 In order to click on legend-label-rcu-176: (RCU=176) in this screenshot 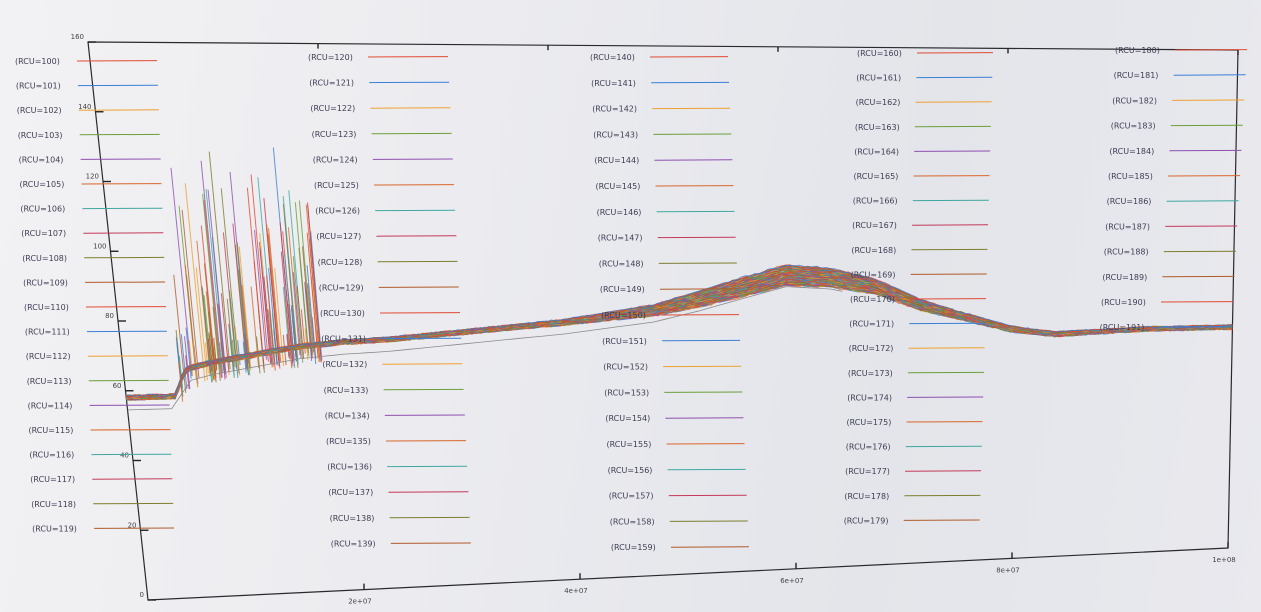, I will do `click(868, 447)`.